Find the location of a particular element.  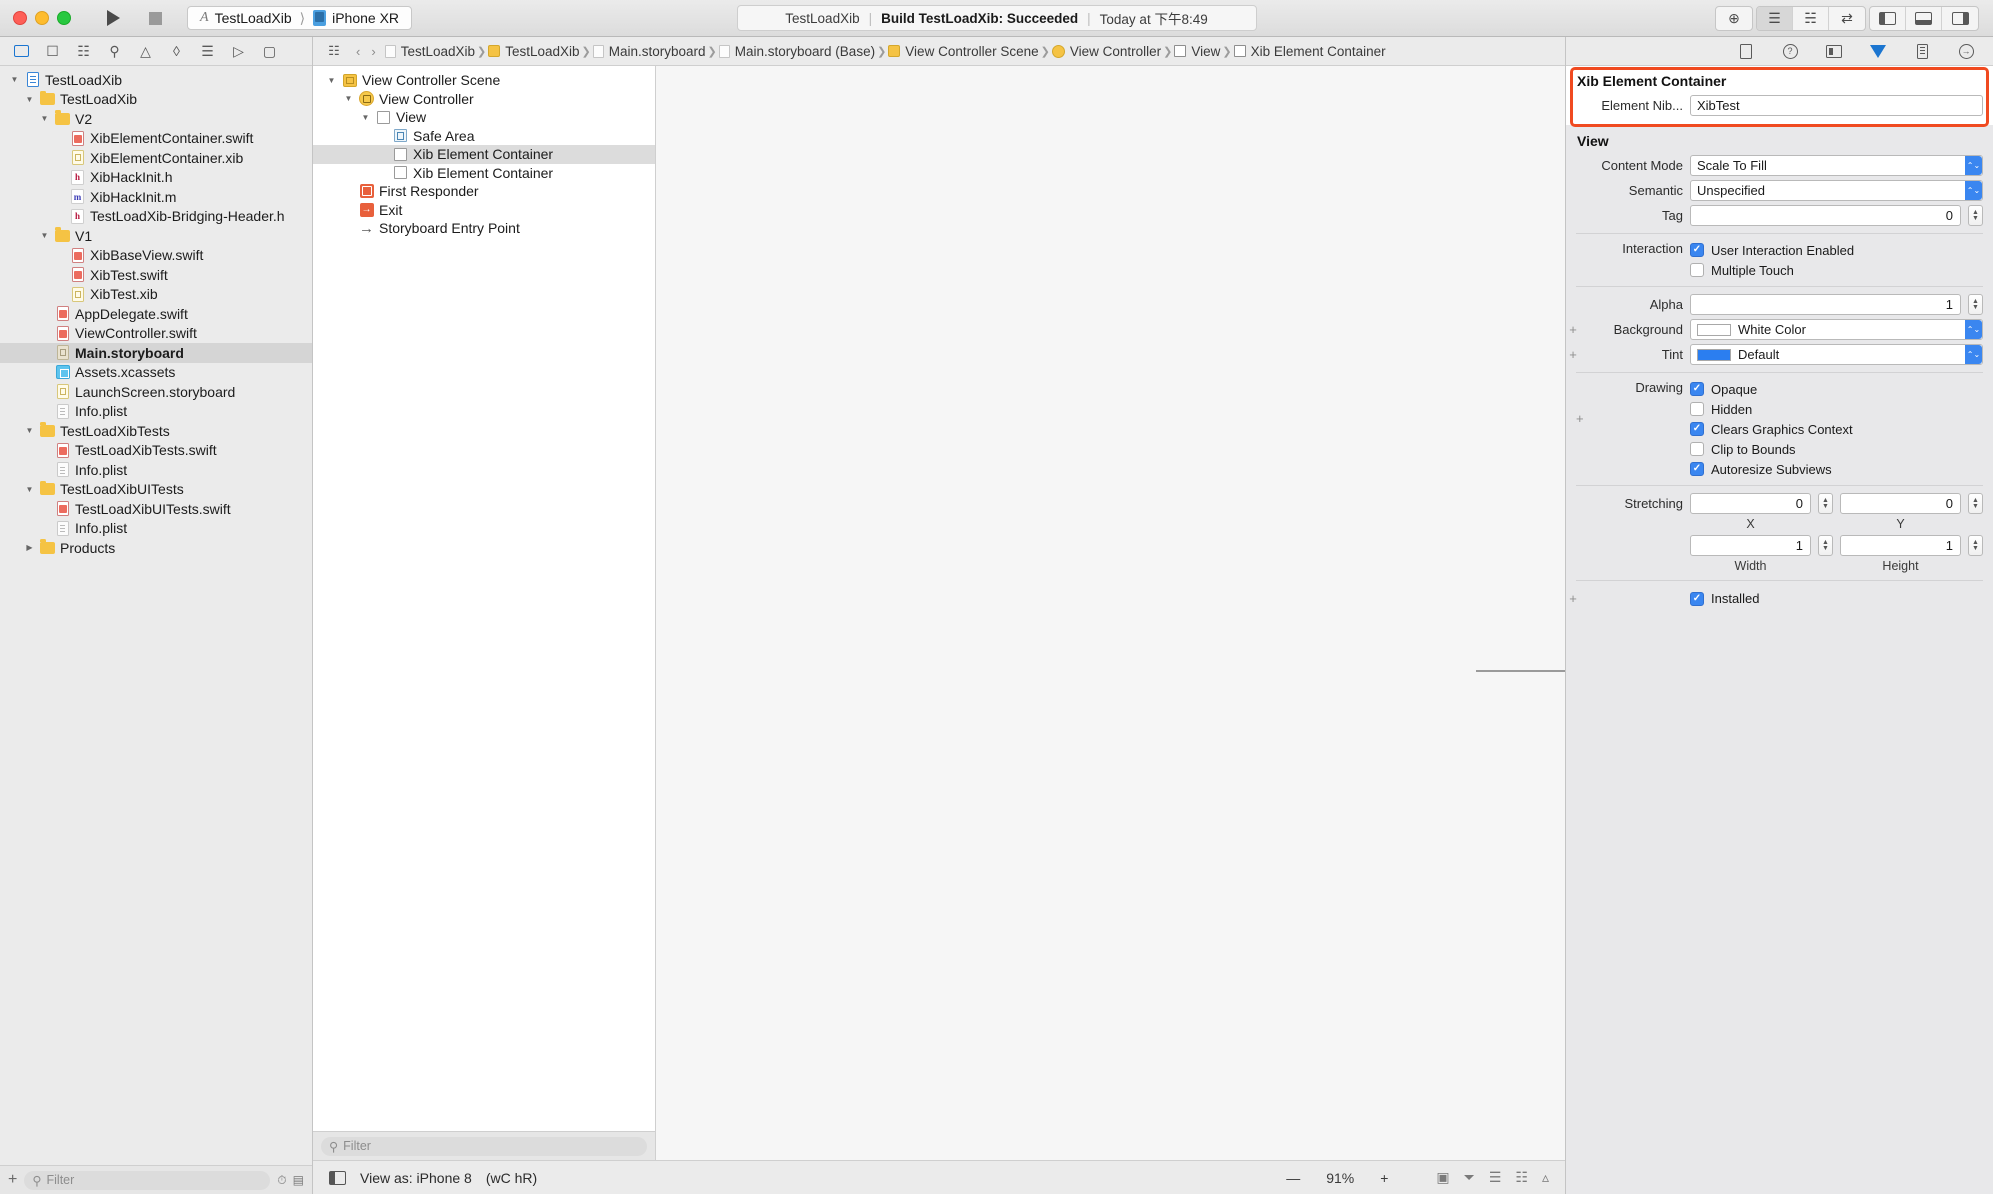

breadcrumb-item: Xib Element Container is located at coordinates (1309, 51).